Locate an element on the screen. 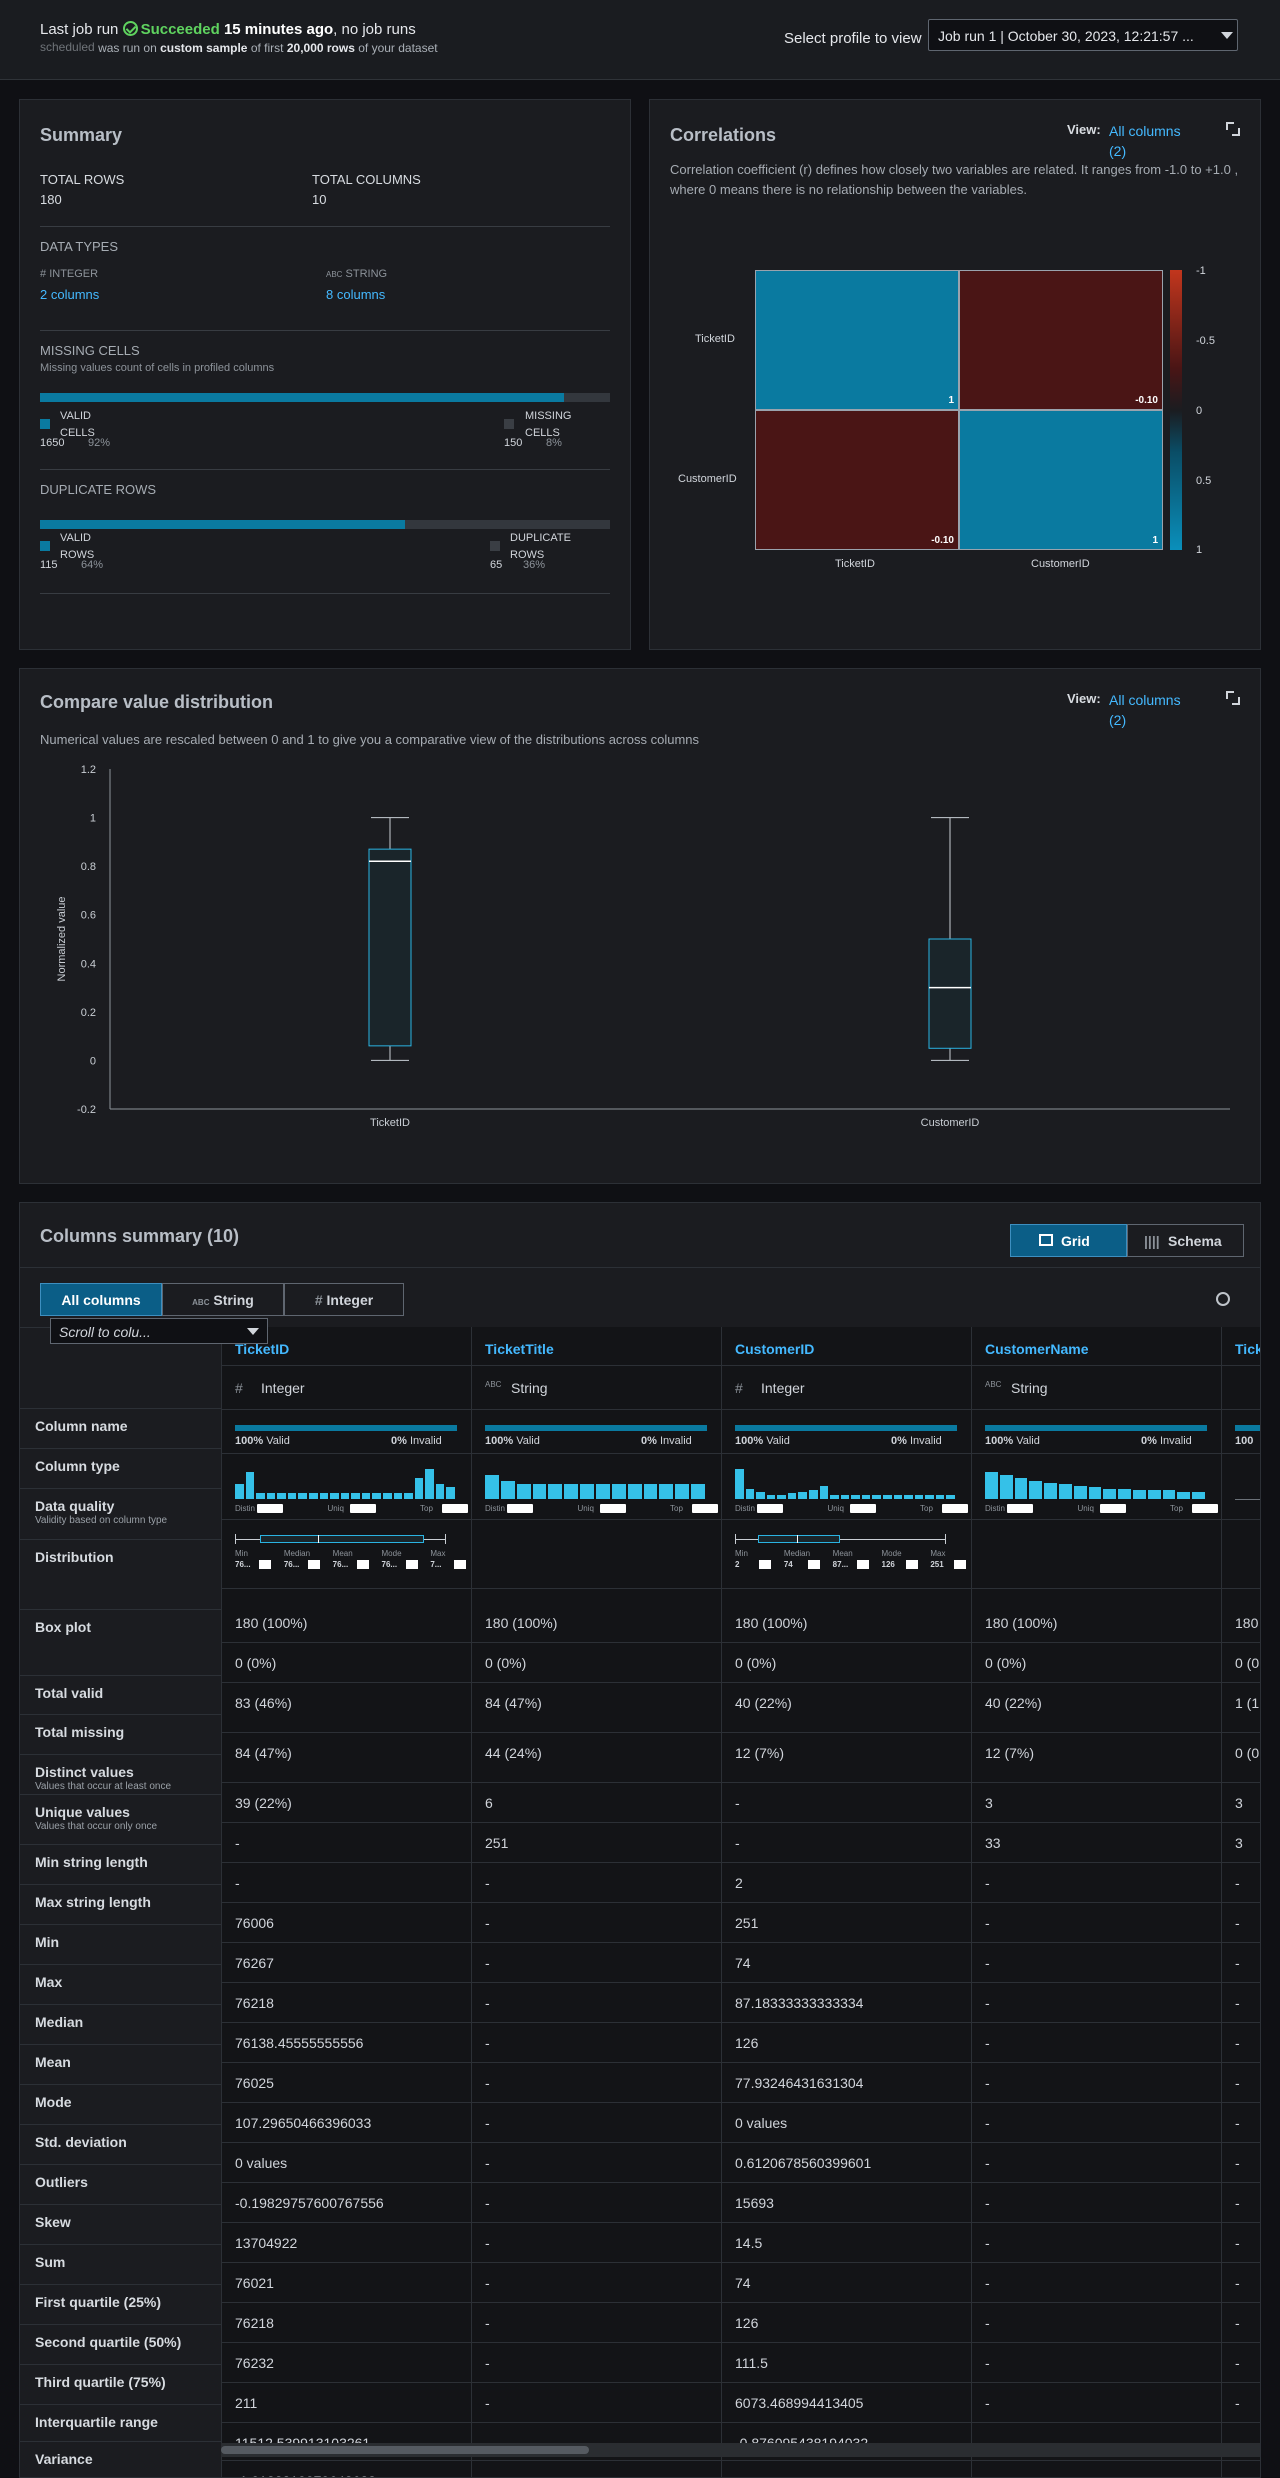  cell-value: 76267 is located at coordinates (254, 1963).